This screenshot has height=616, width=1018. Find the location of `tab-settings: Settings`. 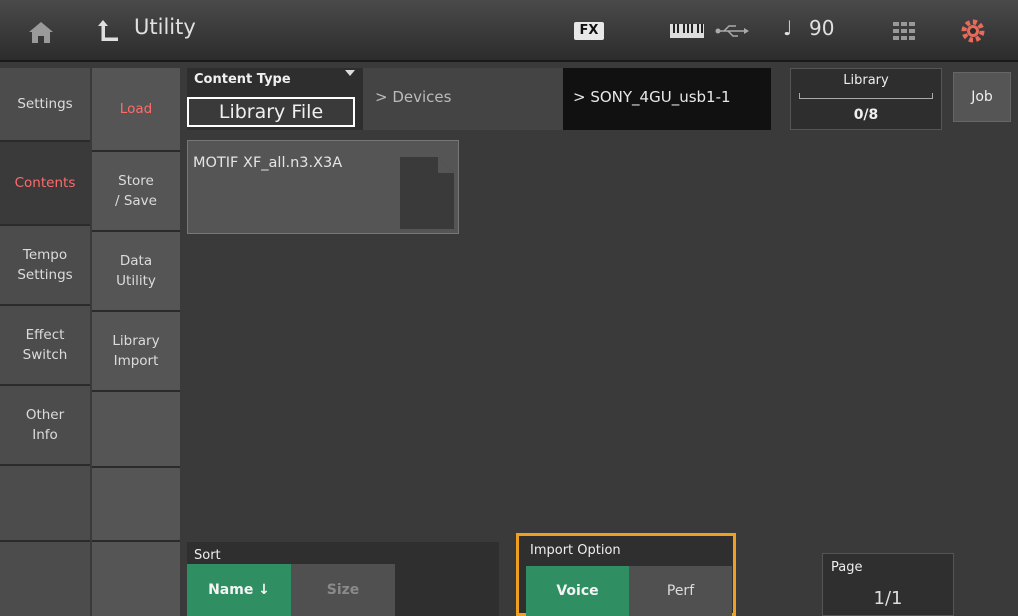

tab-settings: Settings is located at coordinates (45, 105).